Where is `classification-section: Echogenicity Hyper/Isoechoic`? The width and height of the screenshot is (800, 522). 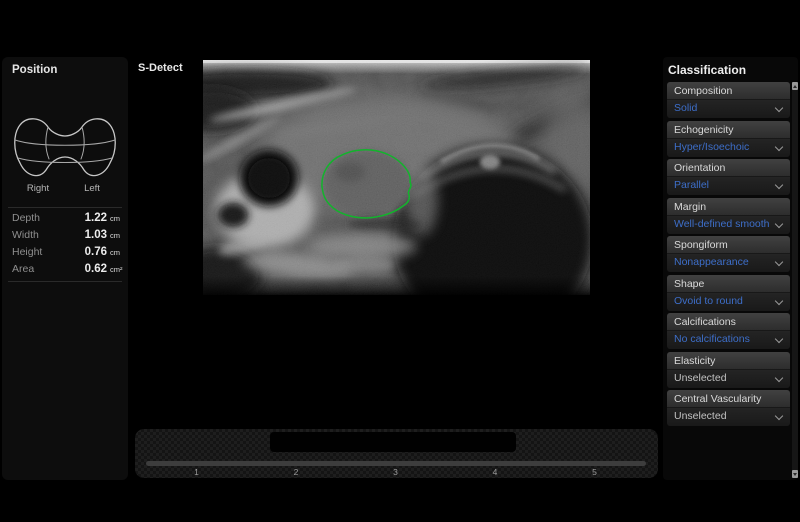 classification-section: Echogenicity Hyper/Isoechoic is located at coordinates (728, 138).